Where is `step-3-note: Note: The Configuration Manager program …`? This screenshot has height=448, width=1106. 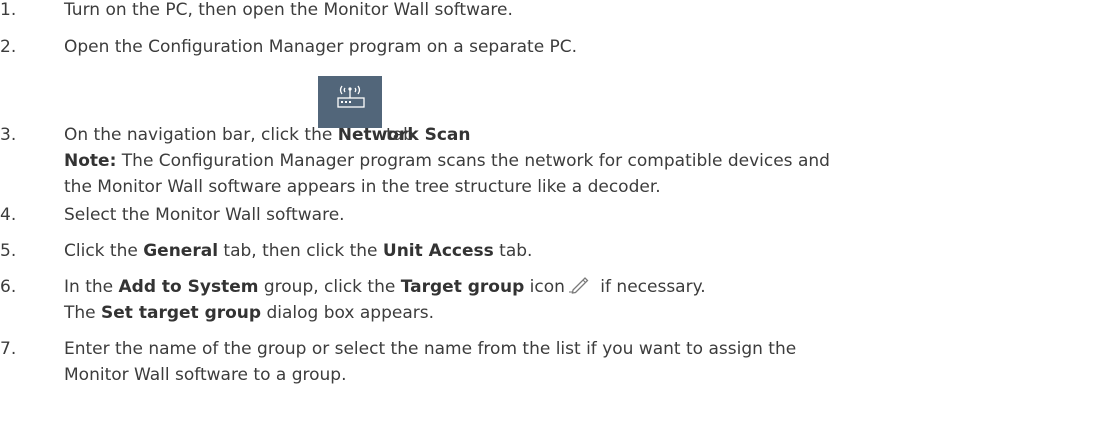
step-3-note: Note: The Configuration Manager program … is located at coordinates (447, 161).